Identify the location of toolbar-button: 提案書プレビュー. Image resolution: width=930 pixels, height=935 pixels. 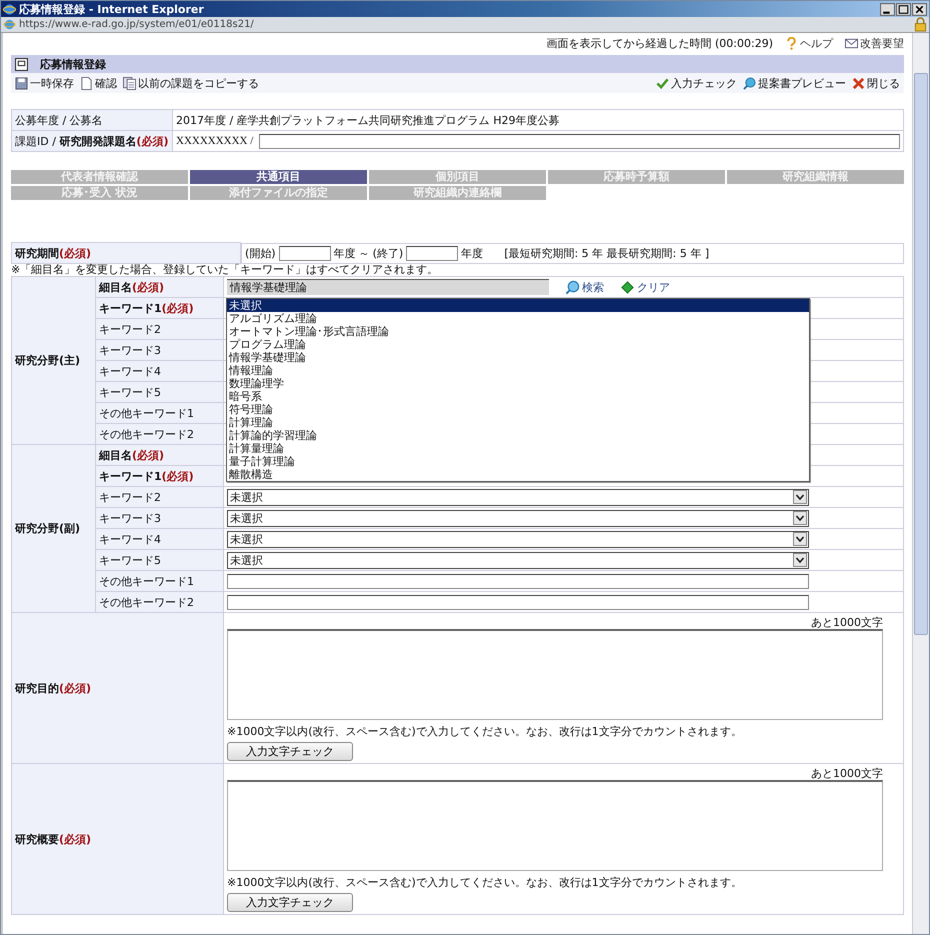
(794, 83).